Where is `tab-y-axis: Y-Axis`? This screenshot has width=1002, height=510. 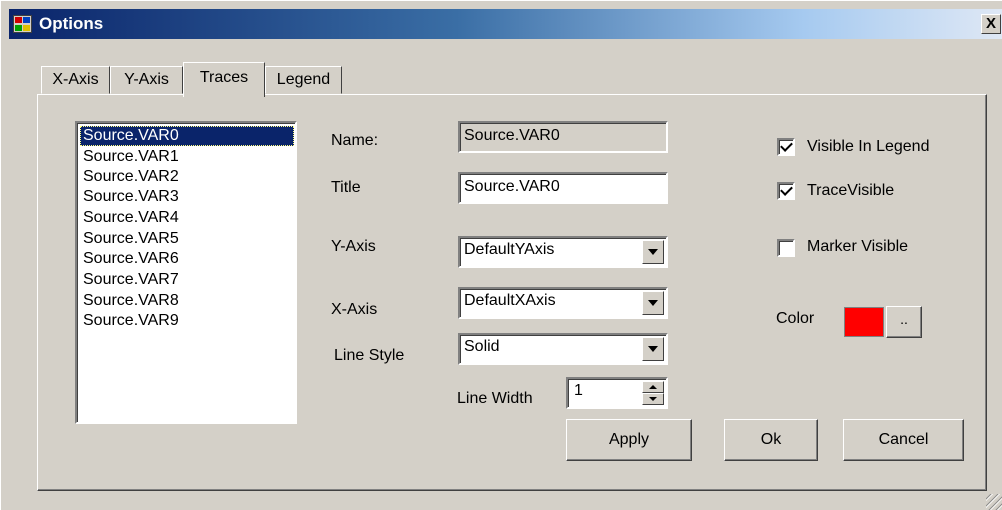
tab-y-axis: Y-Axis is located at coordinates (146, 80).